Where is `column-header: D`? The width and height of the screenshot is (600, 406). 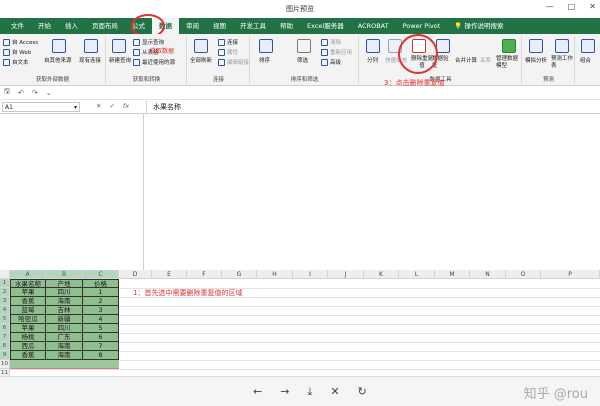 column-header: D is located at coordinates (135, 274).